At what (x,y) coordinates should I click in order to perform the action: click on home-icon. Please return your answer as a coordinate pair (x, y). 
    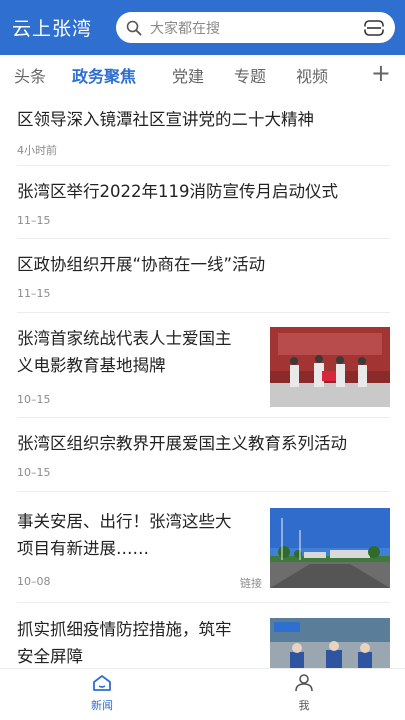
    Looking at the image, I should click on (102, 683).